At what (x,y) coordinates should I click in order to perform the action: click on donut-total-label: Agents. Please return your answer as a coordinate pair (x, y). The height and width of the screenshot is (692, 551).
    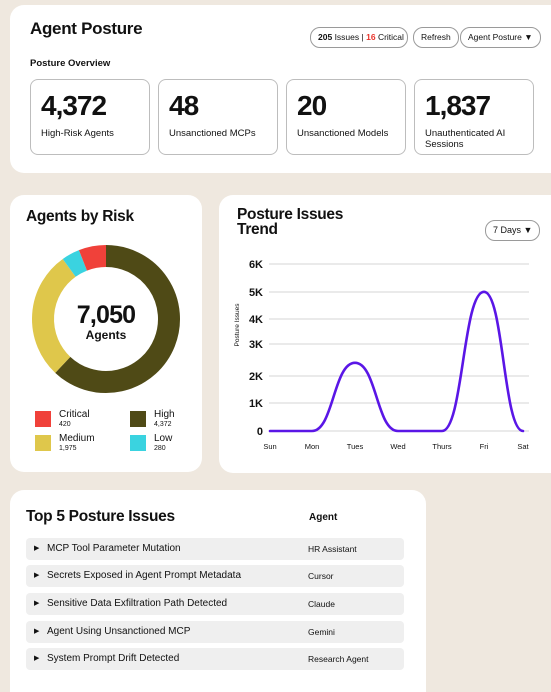
    Looking at the image, I should click on (106, 335).